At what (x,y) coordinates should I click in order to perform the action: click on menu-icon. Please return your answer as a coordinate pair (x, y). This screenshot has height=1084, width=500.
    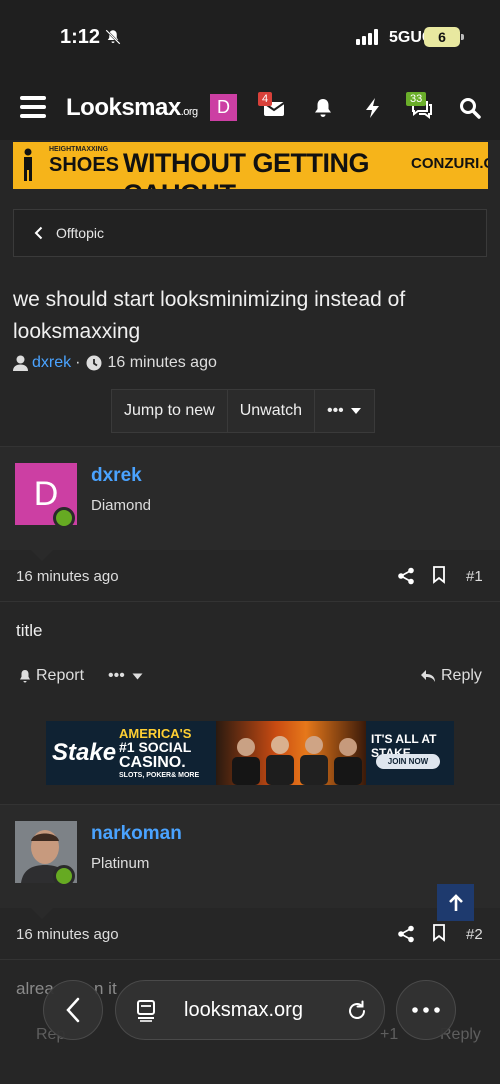
    Looking at the image, I should click on (33, 107).